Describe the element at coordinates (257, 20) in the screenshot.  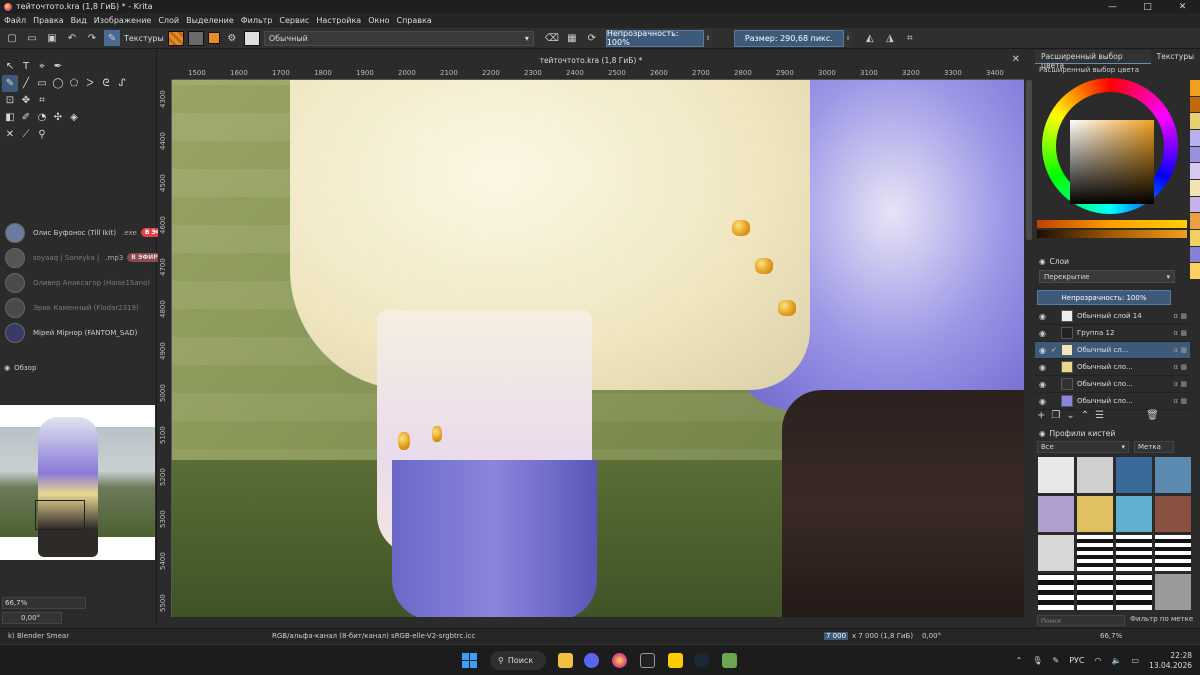
I see `menu-filter: Фильтр` at that location.